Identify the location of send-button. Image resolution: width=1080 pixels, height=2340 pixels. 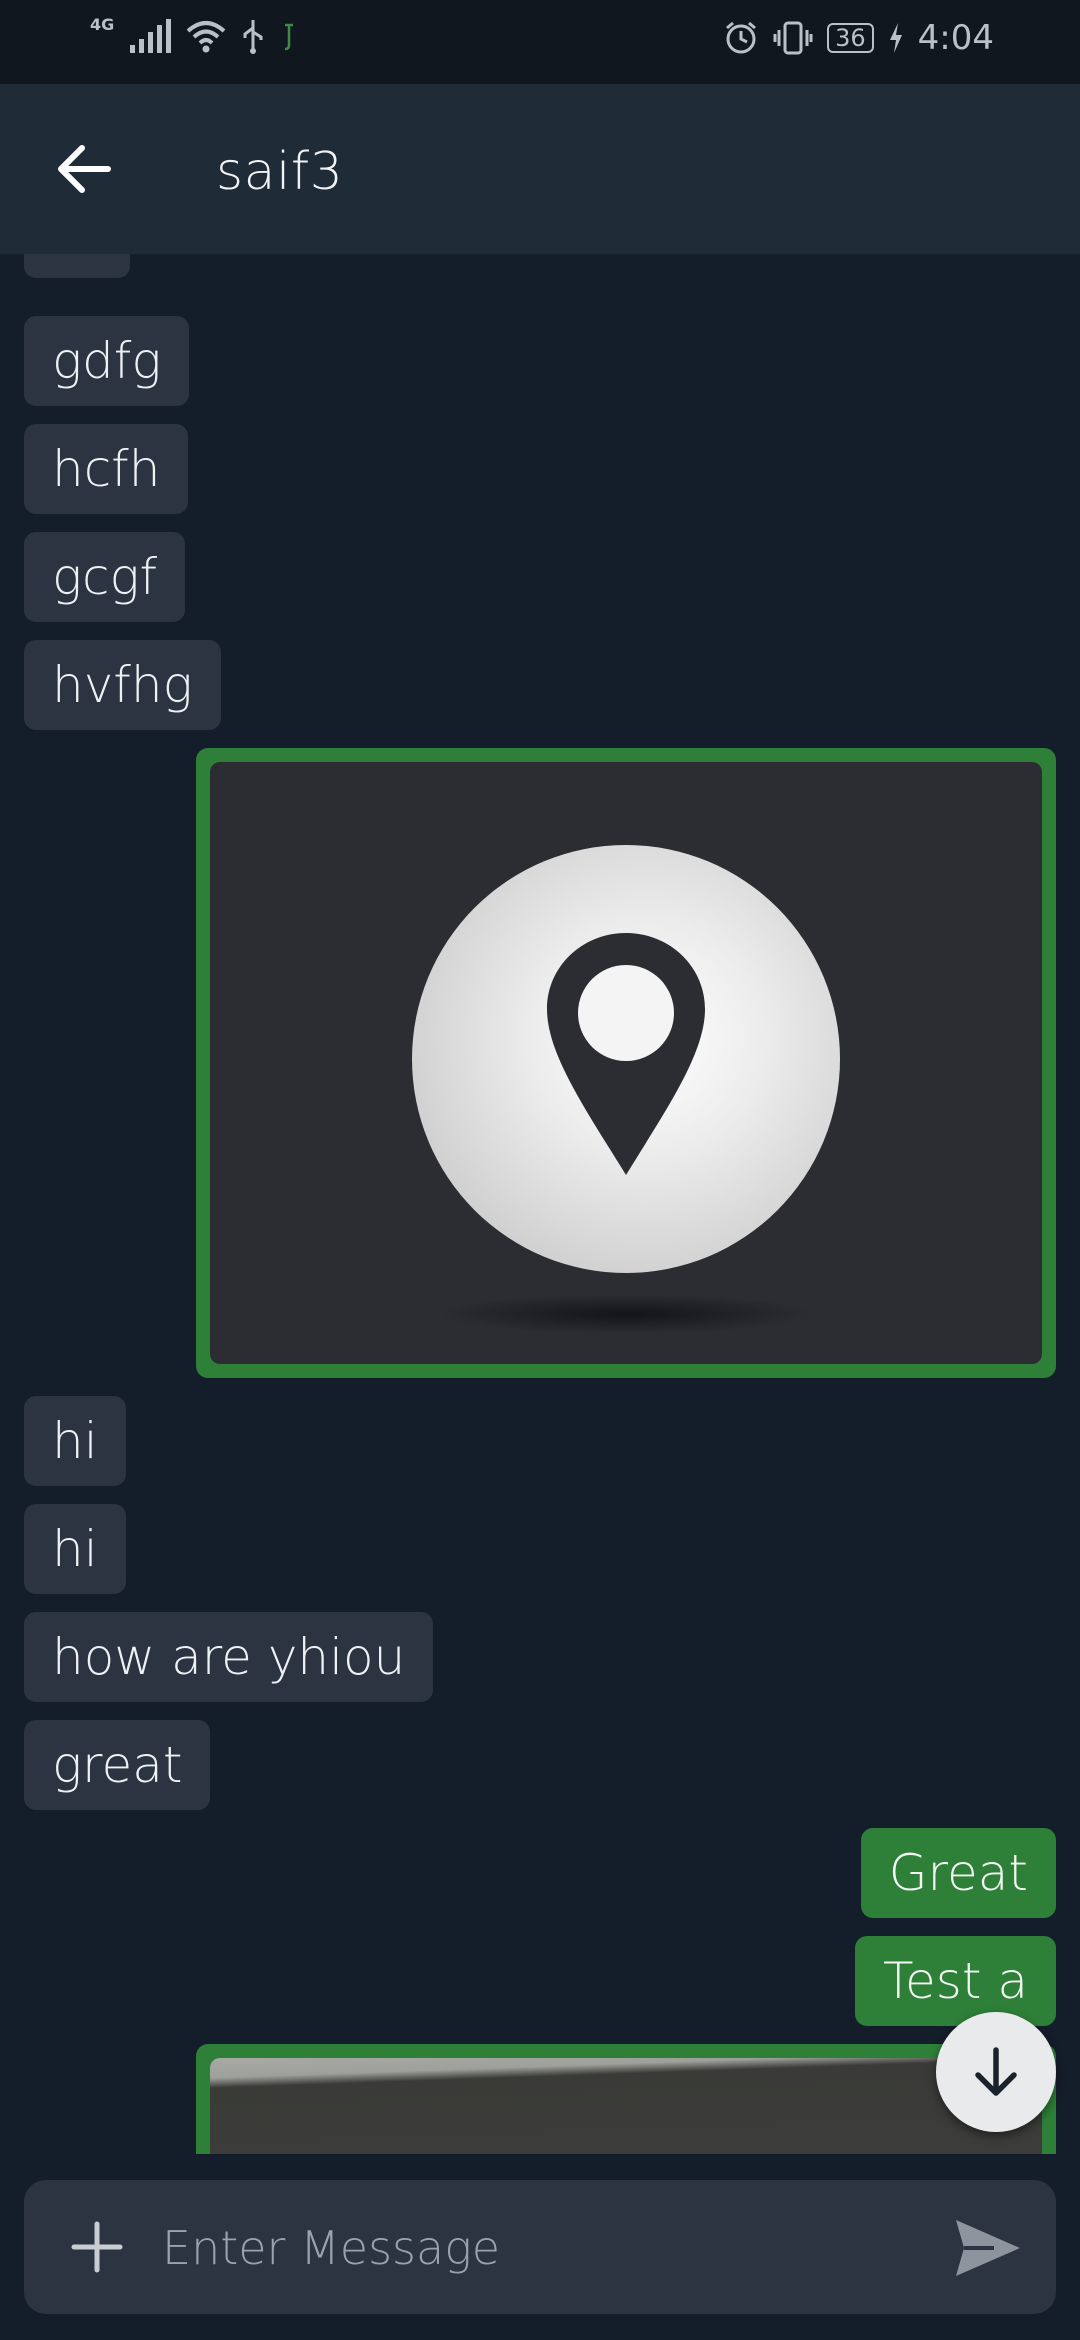
(988, 2248).